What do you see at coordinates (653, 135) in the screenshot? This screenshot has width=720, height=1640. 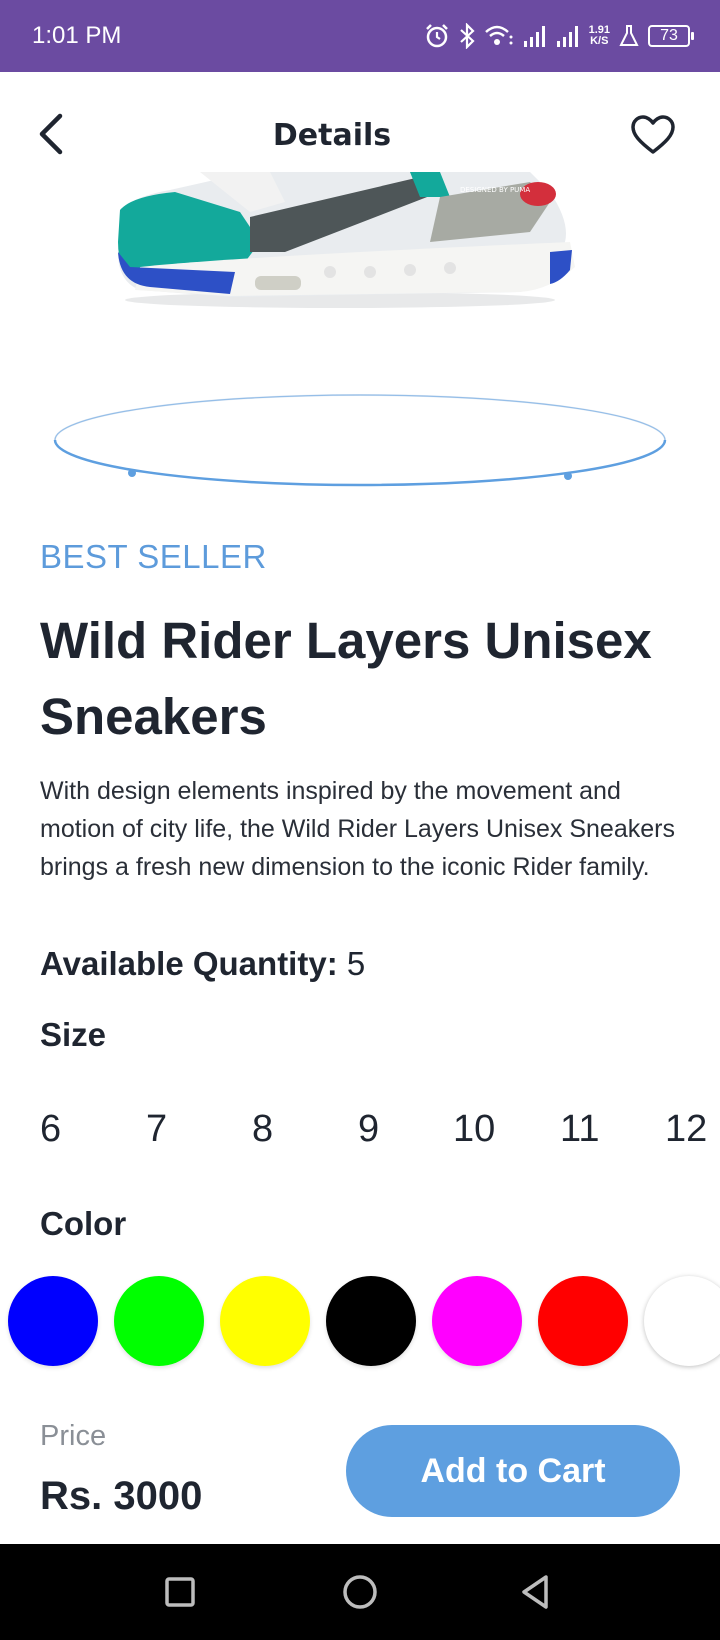 I see `heart-icon` at bounding box center [653, 135].